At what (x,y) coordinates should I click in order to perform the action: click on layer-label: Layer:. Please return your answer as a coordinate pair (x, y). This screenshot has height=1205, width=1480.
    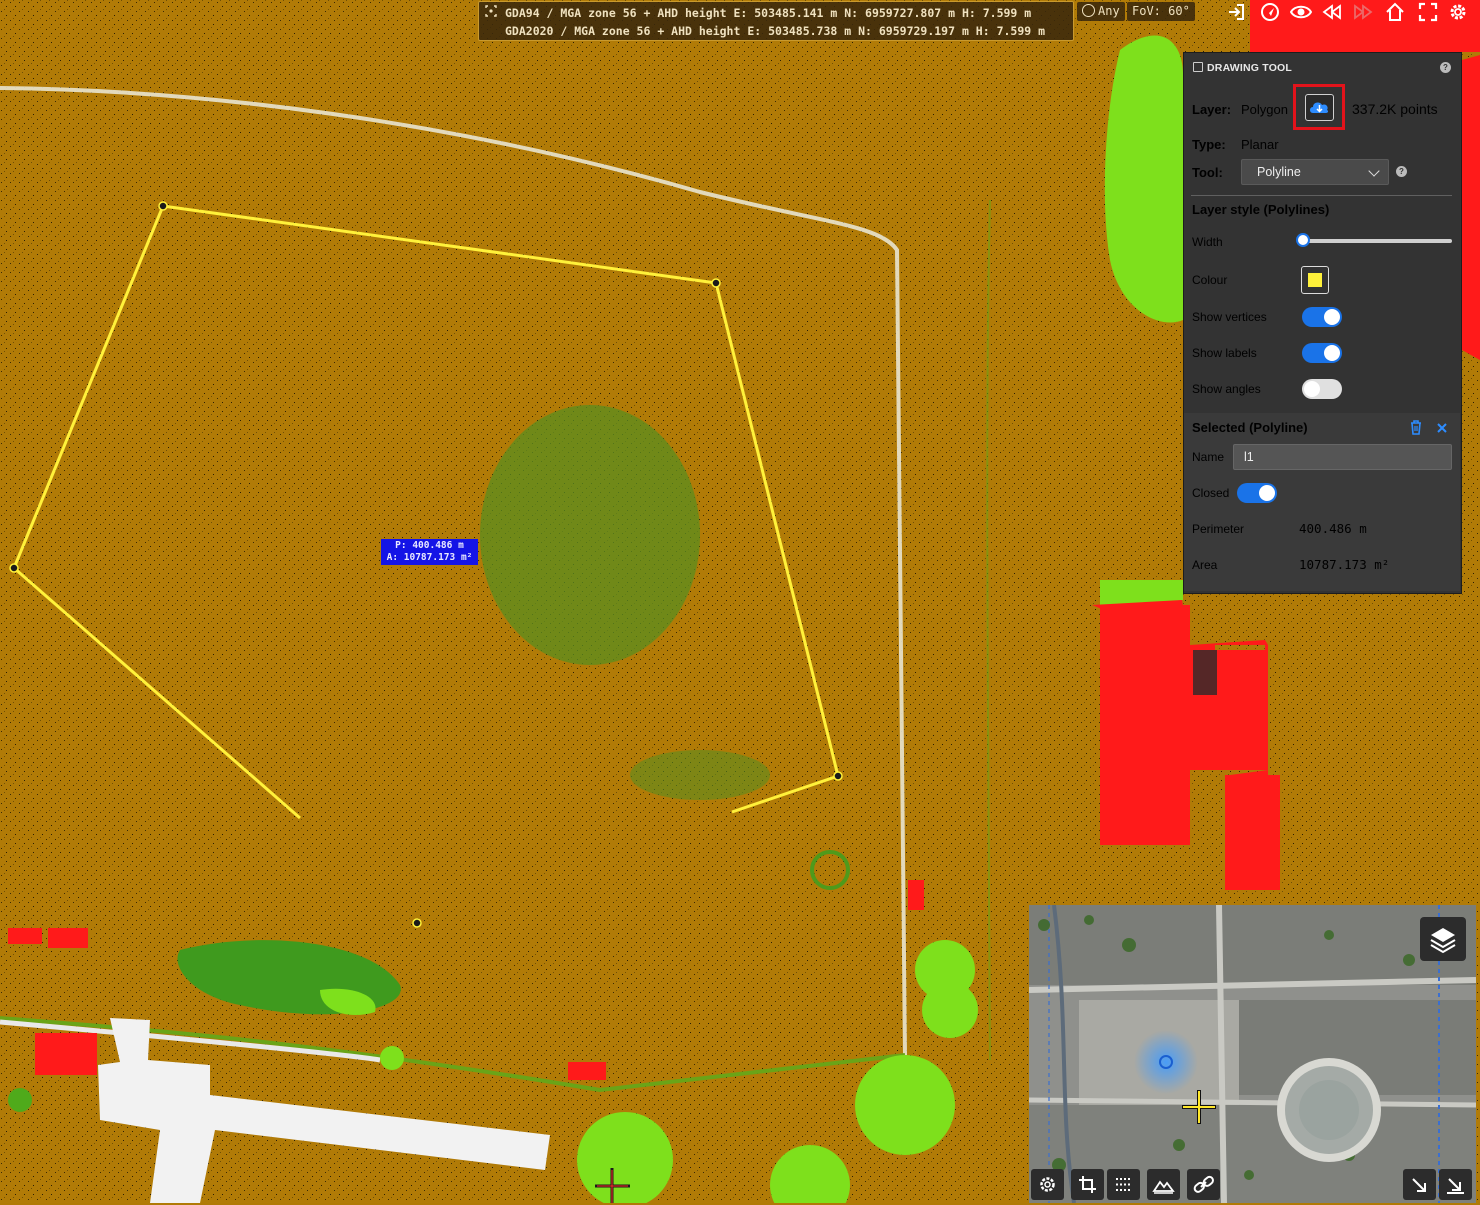
    Looking at the image, I should click on (1212, 109).